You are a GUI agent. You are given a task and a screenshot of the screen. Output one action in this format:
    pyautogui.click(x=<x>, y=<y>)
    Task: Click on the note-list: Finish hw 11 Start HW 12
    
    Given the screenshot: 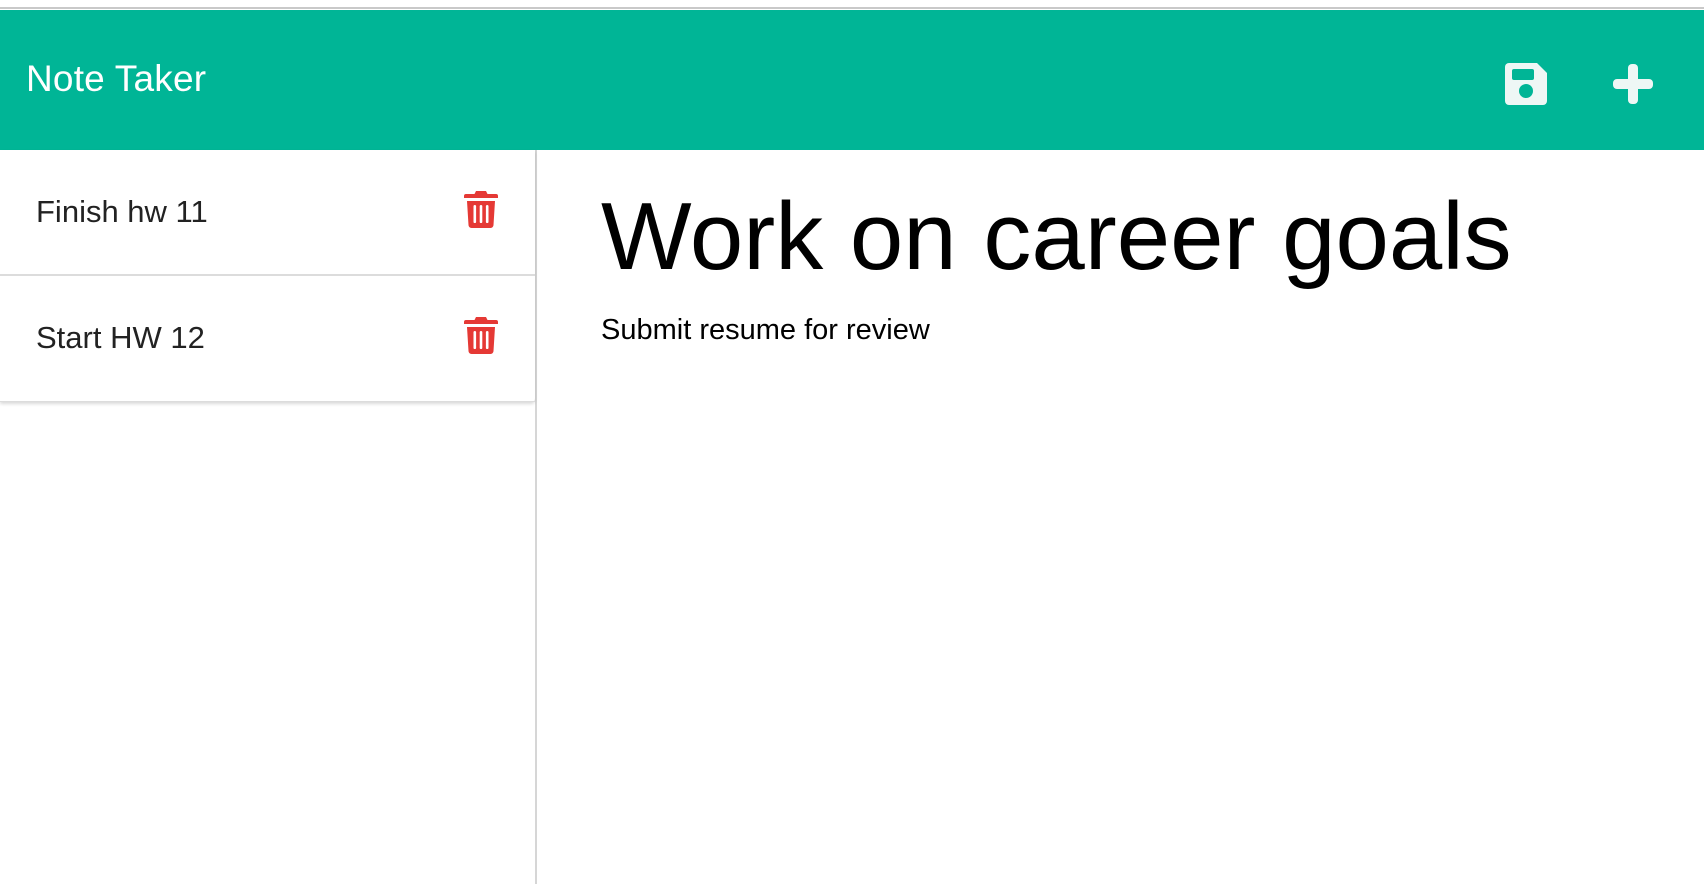 What is the action you would take?
    pyautogui.click(x=267, y=276)
    